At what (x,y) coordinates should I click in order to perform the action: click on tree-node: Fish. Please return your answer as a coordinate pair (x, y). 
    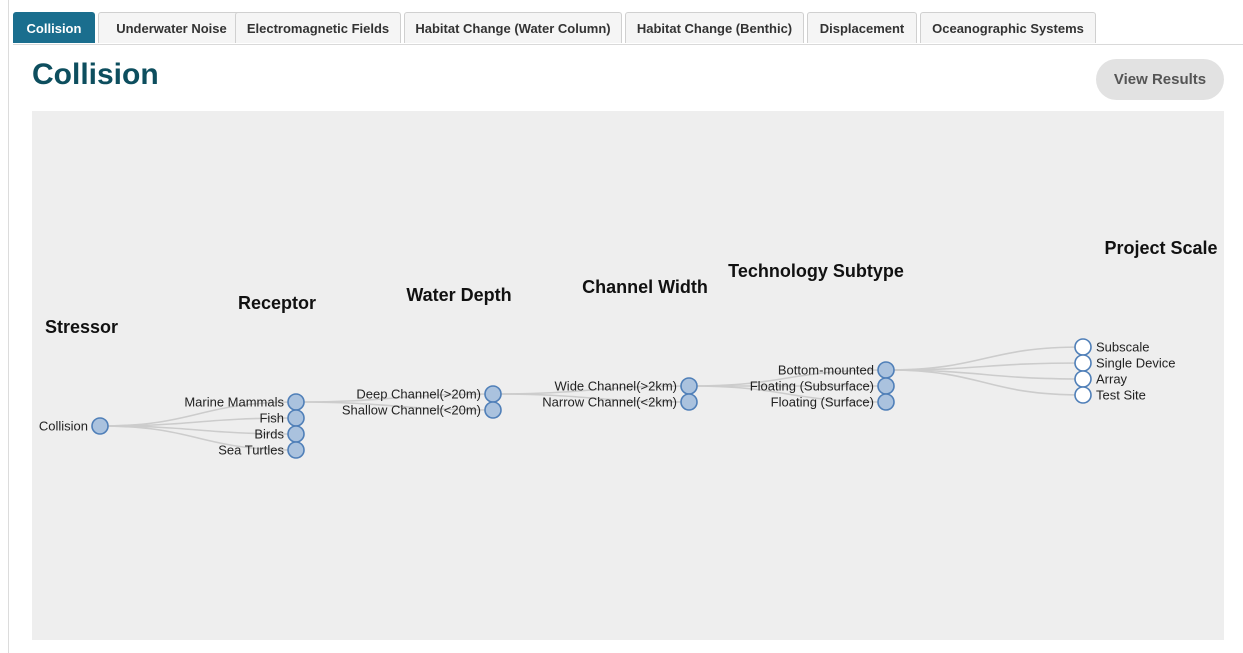
    Looking at the image, I should click on (282, 418).